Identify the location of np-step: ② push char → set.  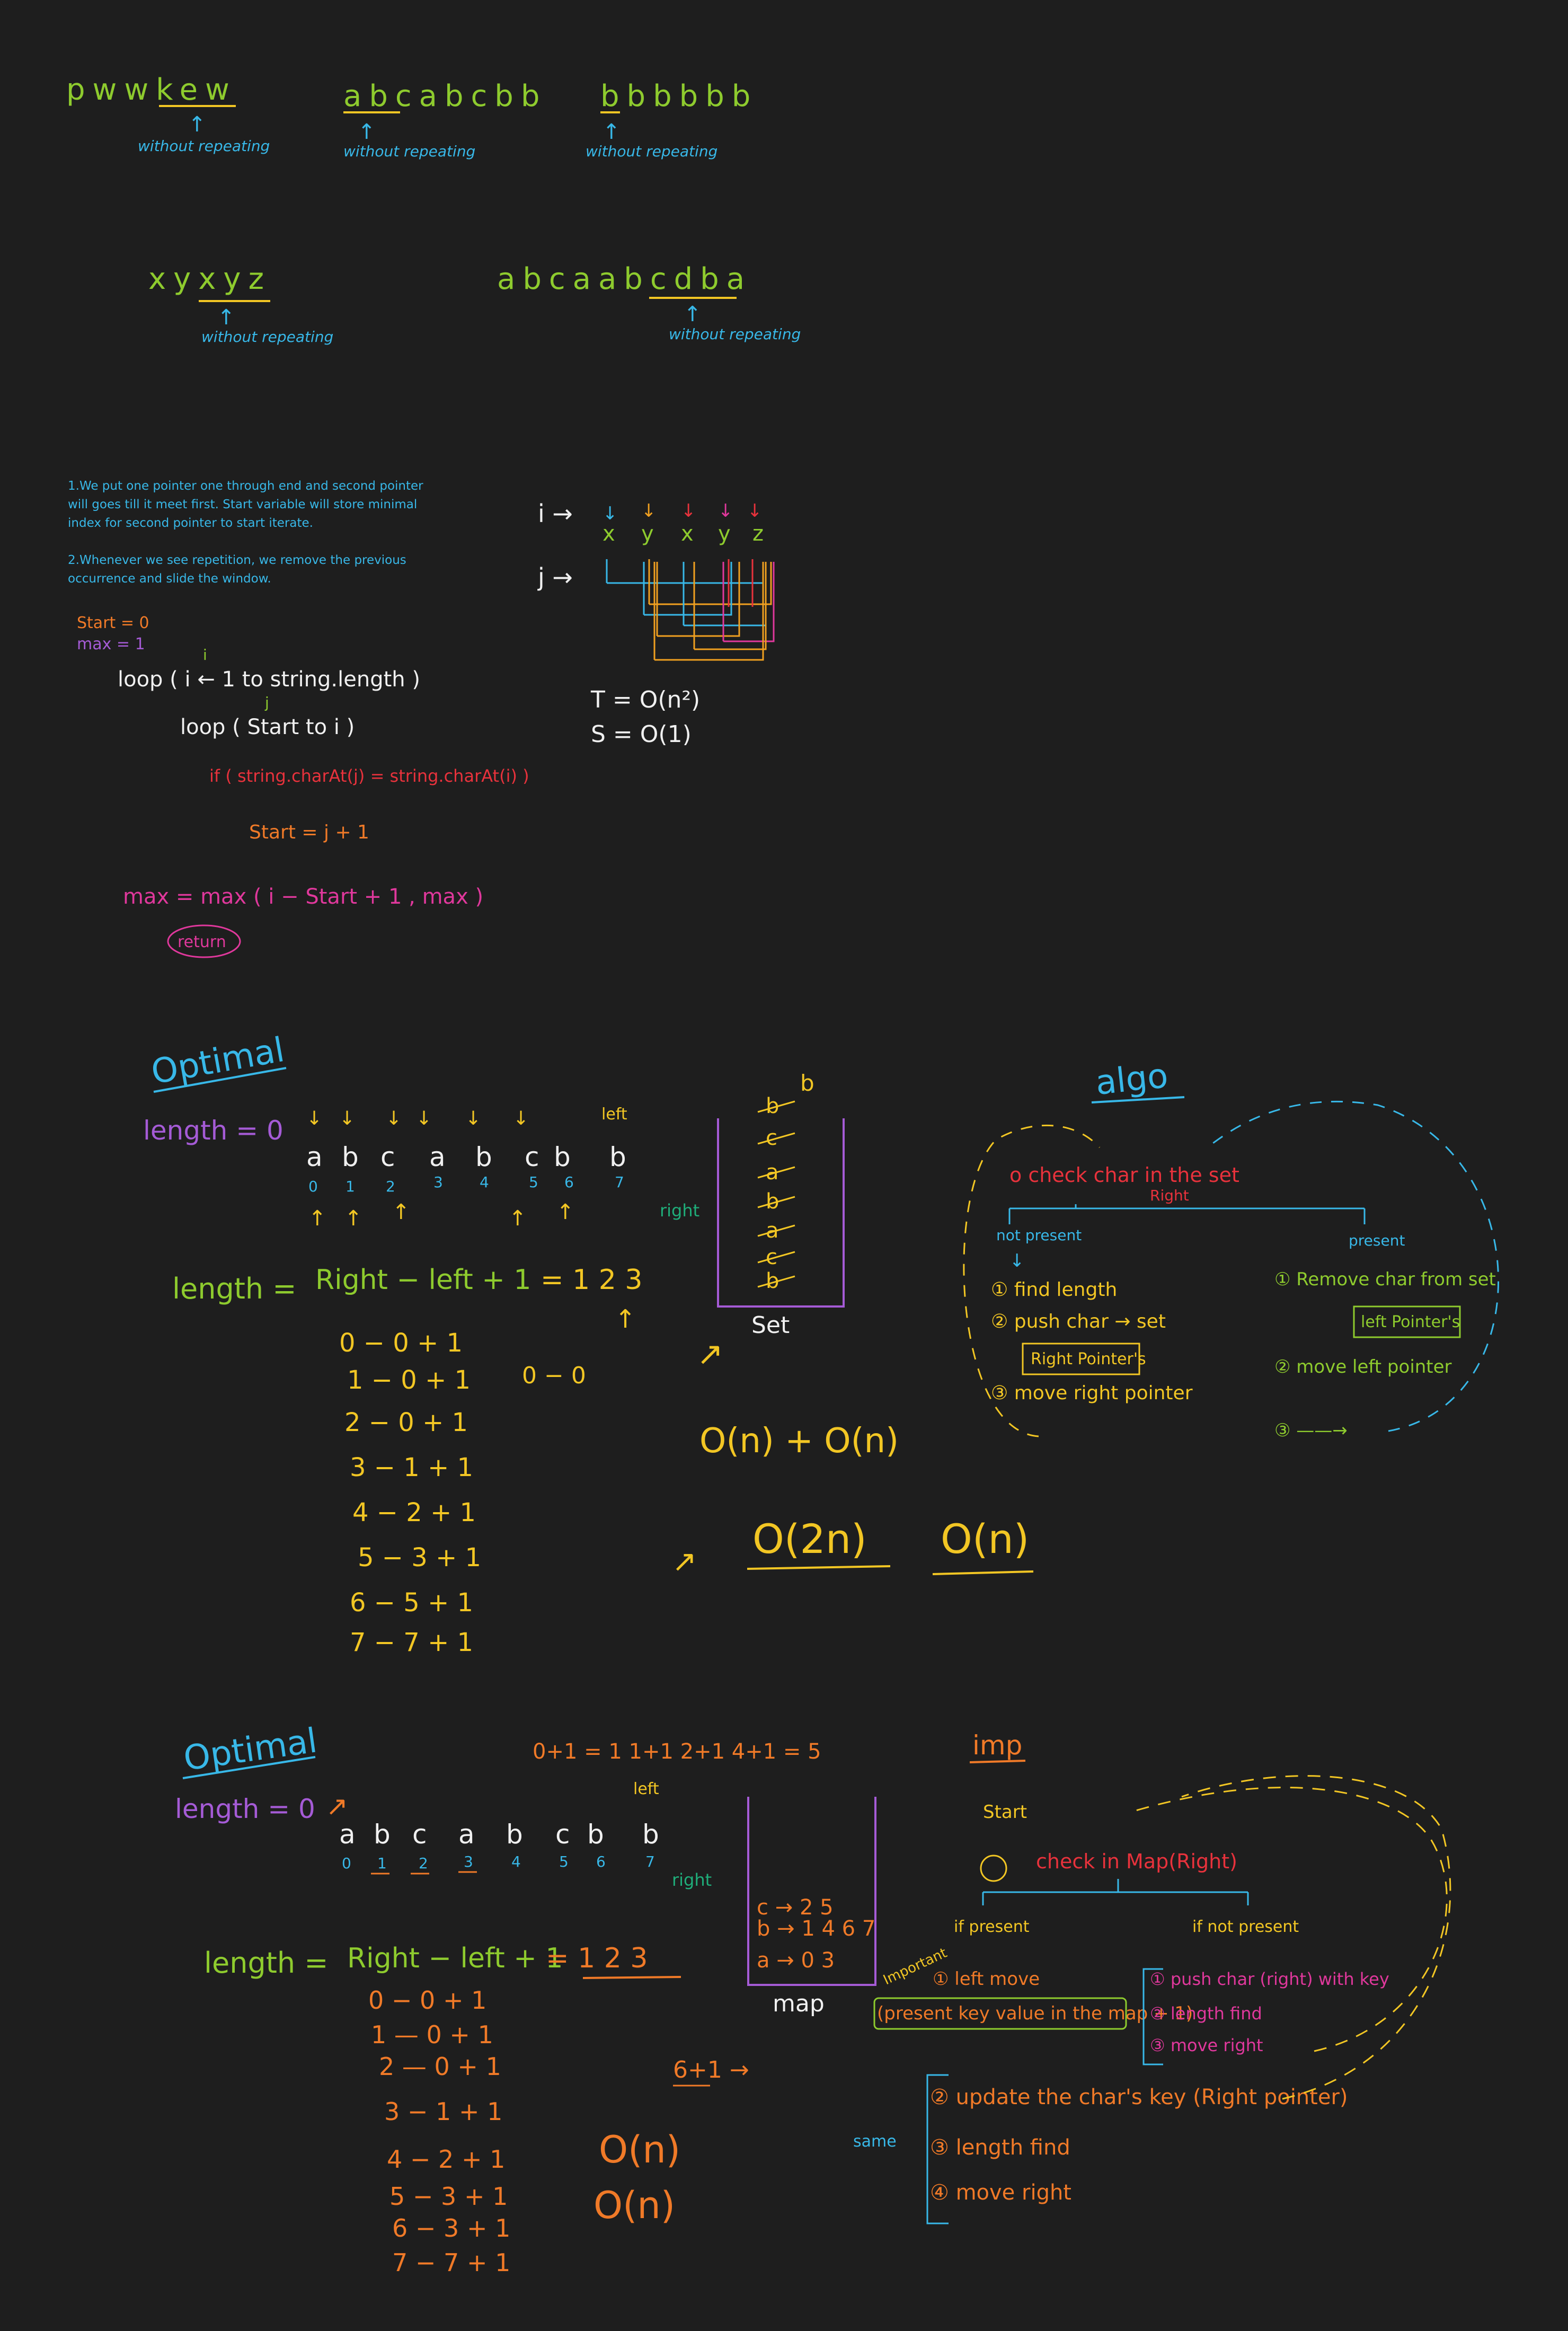
(1078, 1322).